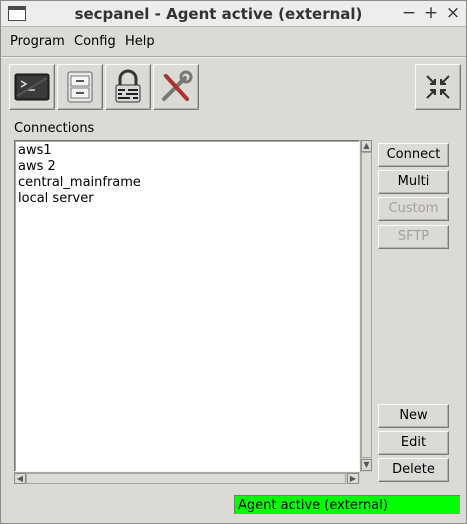 The height and width of the screenshot is (524, 467). What do you see at coordinates (218, 14) in the screenshot?
I see `window-title: secpanel - Agent active (external)` at bounding box center [218, 14].